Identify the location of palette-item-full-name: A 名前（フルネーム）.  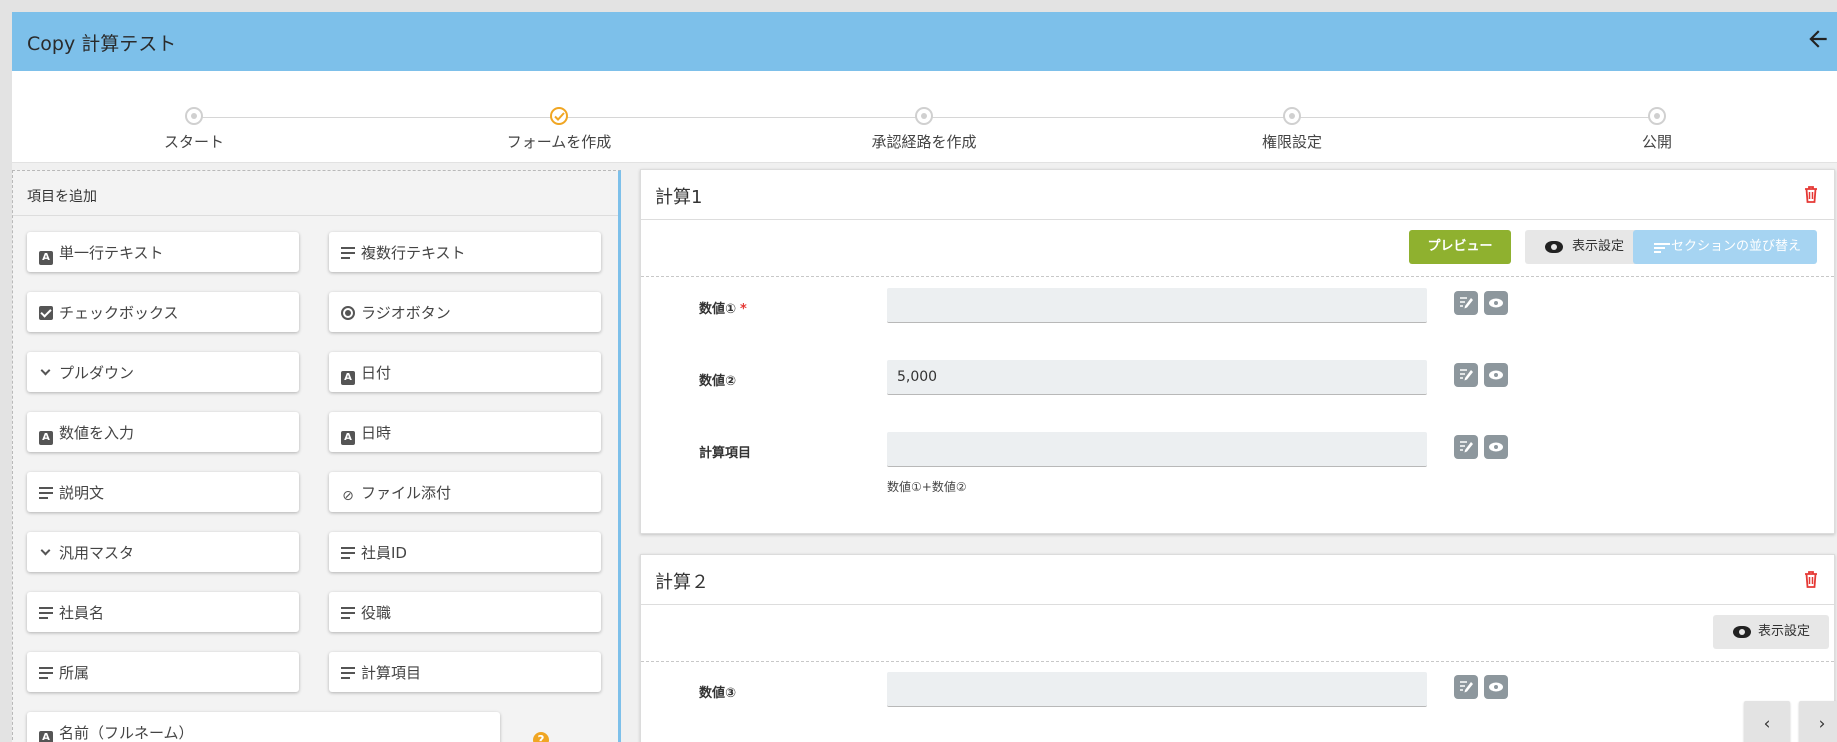
(263, 727).